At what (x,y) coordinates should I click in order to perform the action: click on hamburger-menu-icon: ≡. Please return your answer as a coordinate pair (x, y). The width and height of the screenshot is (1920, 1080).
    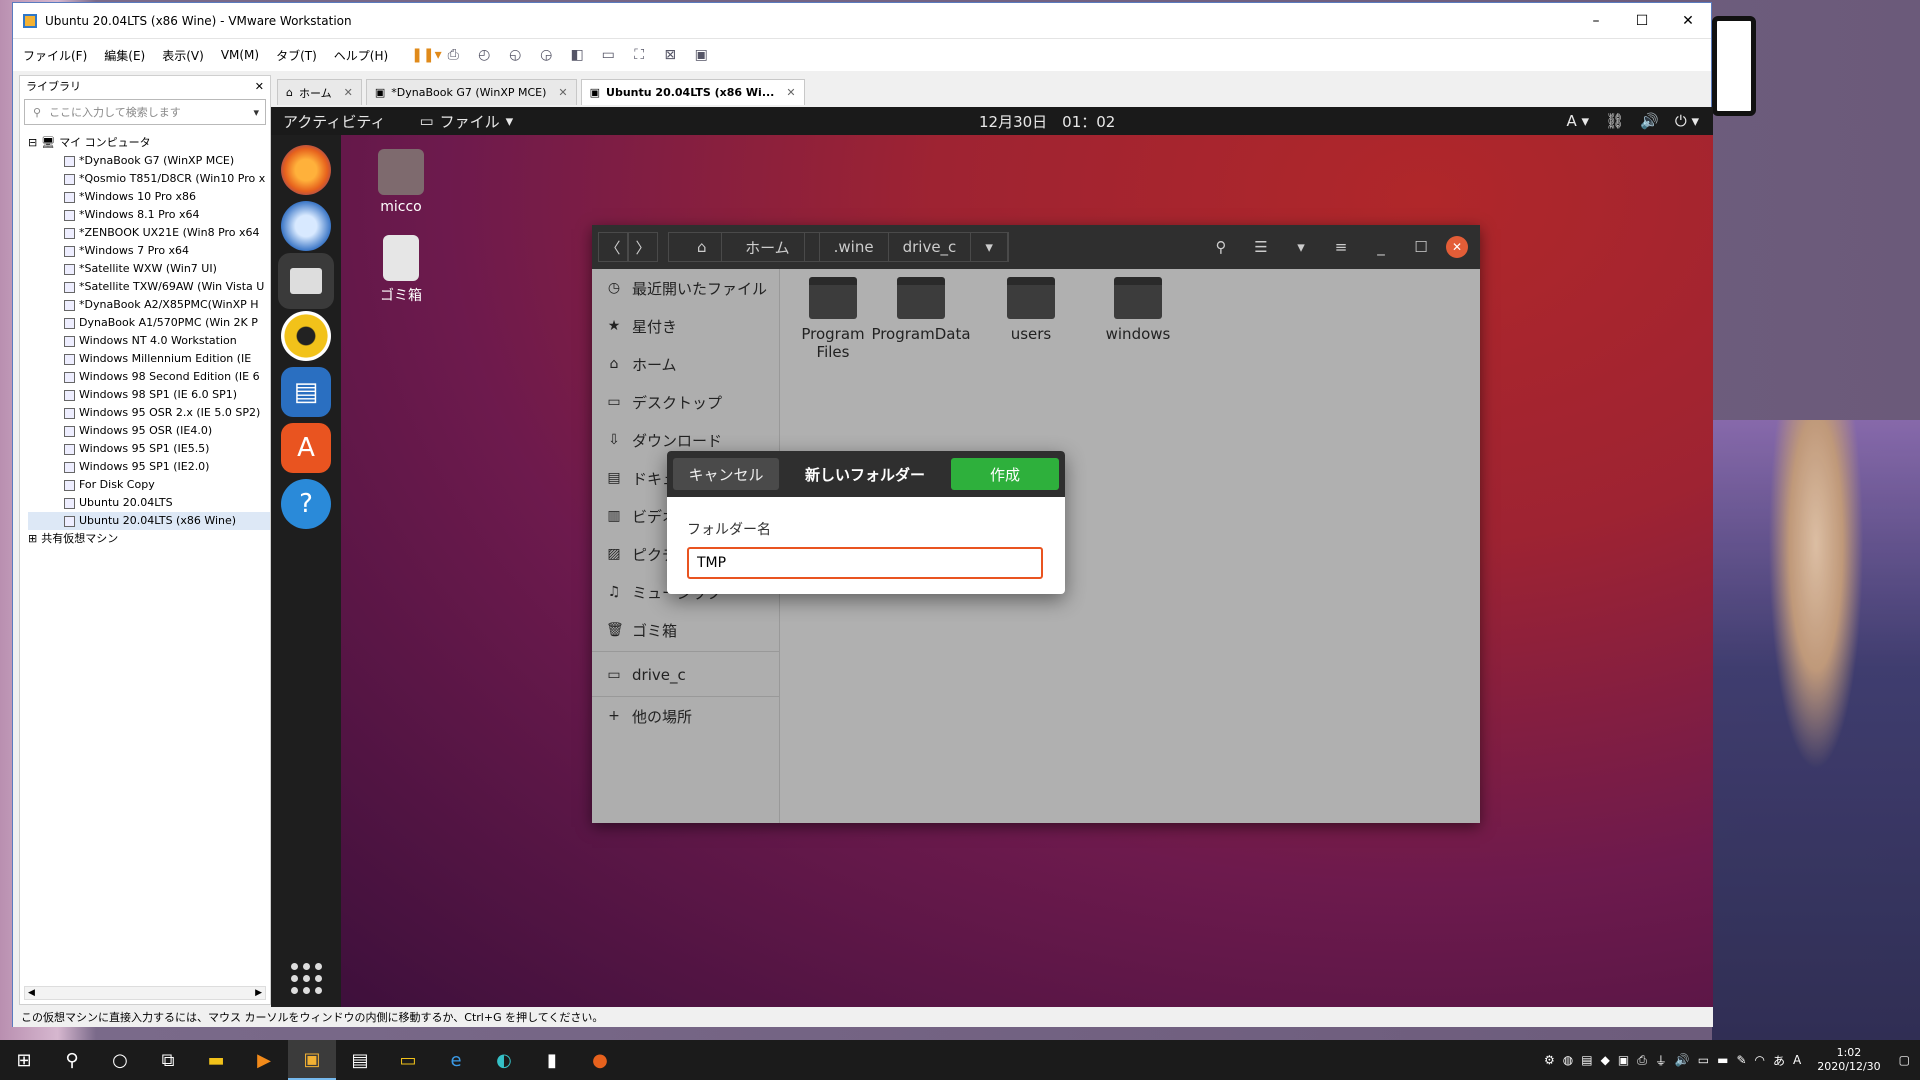
    Looking at the image, I should click on (1341, 247).